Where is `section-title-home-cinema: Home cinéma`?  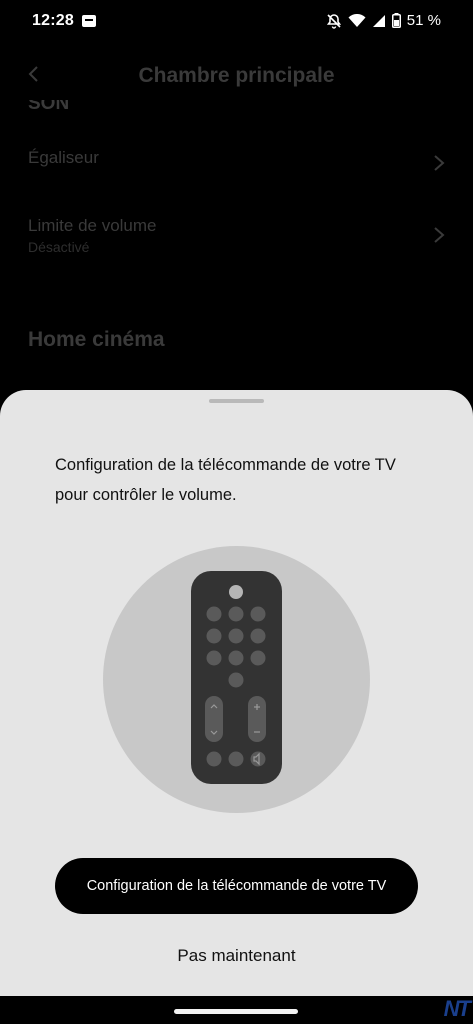 section-title-home-cinema: Home cinéma is located at coordinates (96, 339).